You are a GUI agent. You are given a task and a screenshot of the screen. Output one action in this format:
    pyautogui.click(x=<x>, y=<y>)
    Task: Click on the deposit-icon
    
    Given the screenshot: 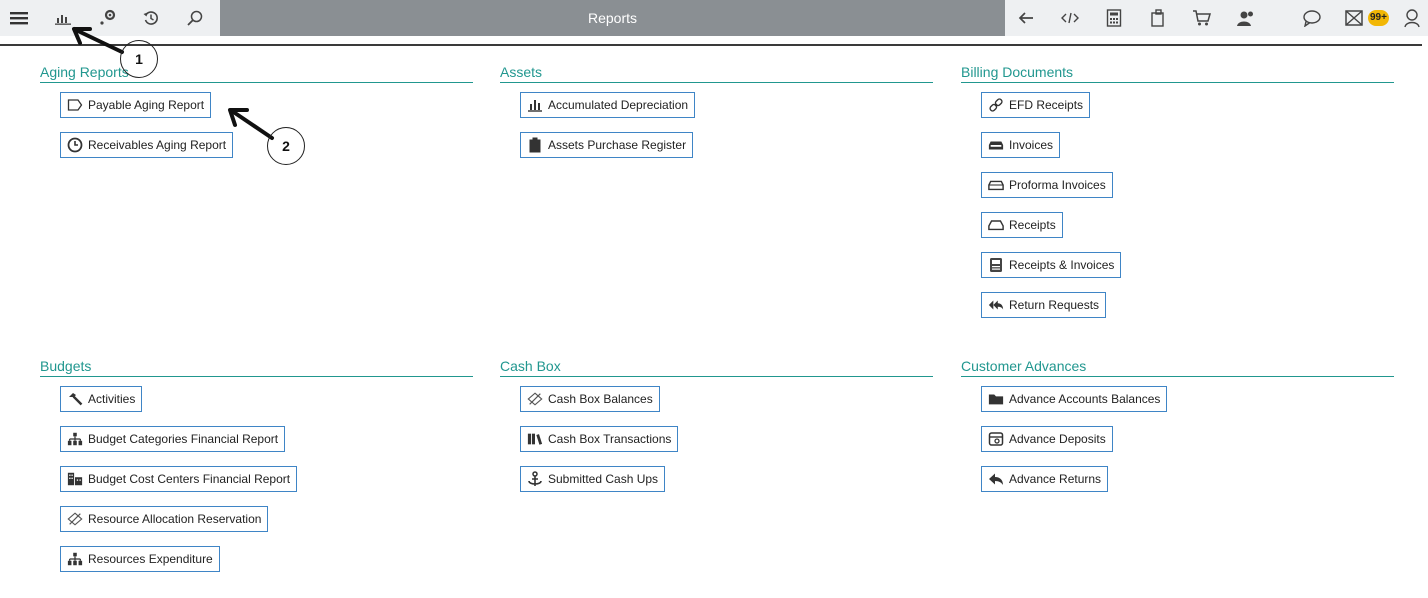 What is the action you would take?
    pyautogui.click(x=996, y=439)
    